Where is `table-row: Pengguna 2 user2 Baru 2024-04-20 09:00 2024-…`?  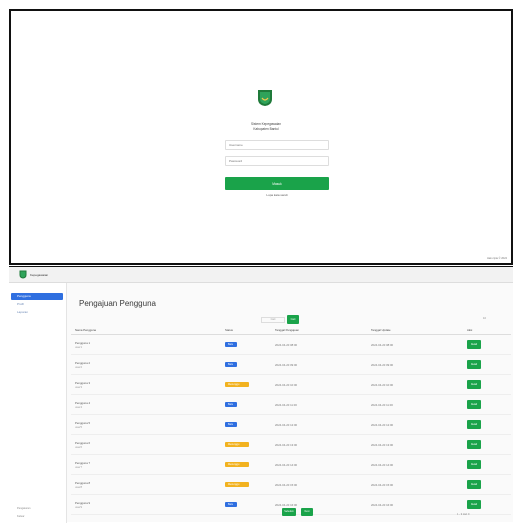
table-row: Pengguna 2 user2 Baru 2024-04-20 09:00 2024-… is located at coordinates (291, 364).